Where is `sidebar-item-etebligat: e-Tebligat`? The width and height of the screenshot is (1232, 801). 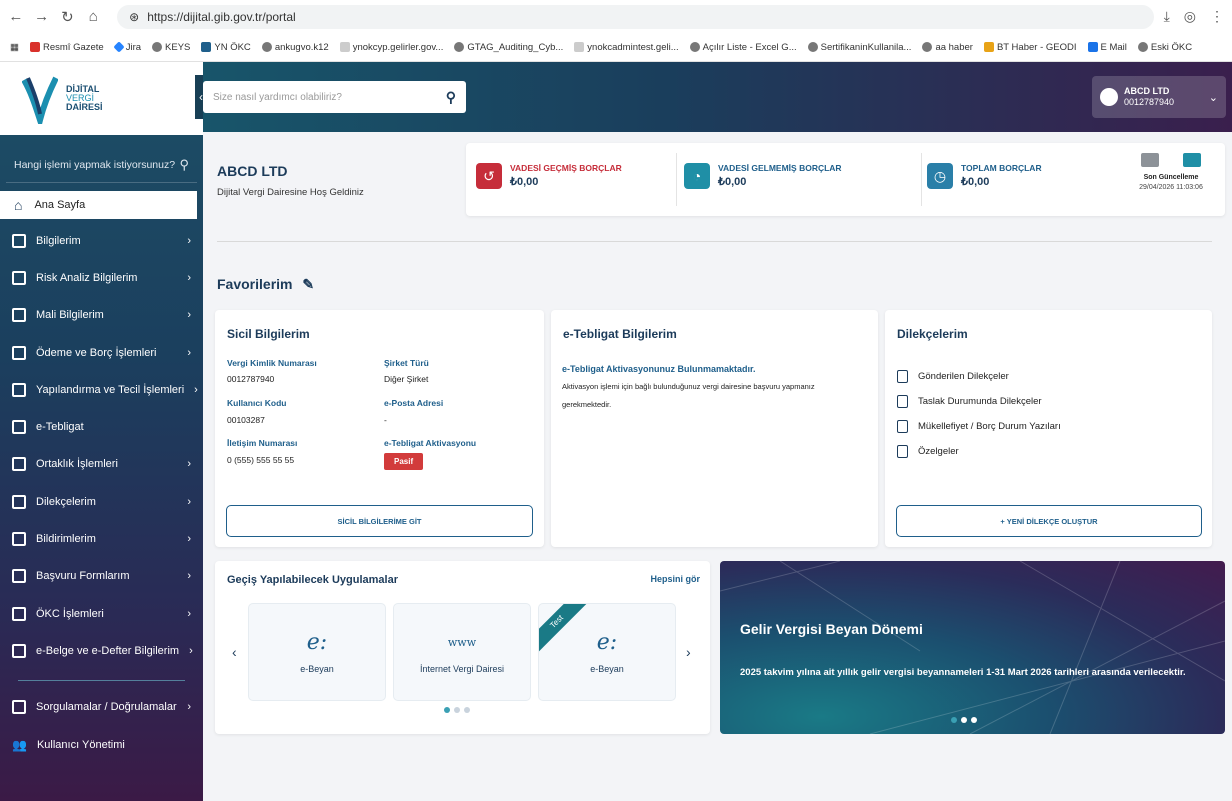 sidebar-item-etebligat: e-Tebligat is located at coordinates (101, 426).